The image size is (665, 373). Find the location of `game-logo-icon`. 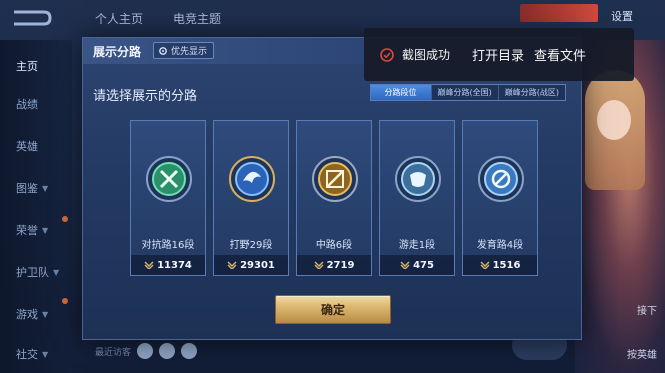

game-logo-icon is located at coordinates (33, 18).